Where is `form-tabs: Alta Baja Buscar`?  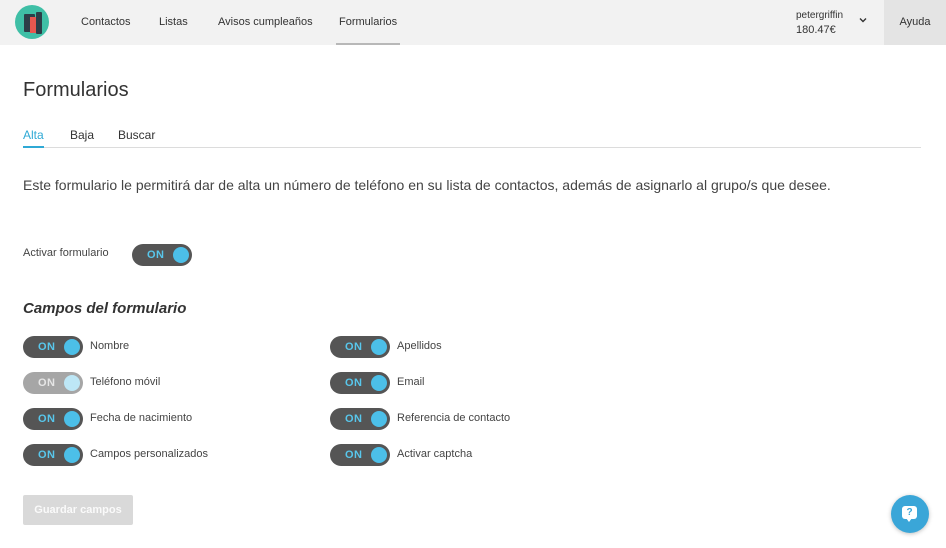 form-tabs: Alta Baja Buscar is located at coordinates (472, 138).